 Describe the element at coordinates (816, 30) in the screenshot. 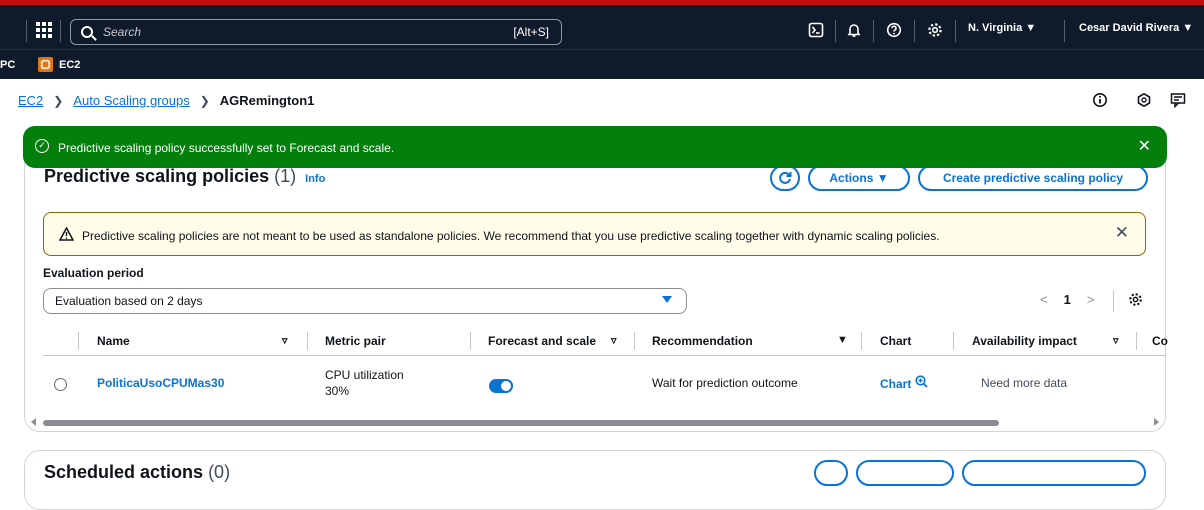

I see `cloudshell-icon` at that location.